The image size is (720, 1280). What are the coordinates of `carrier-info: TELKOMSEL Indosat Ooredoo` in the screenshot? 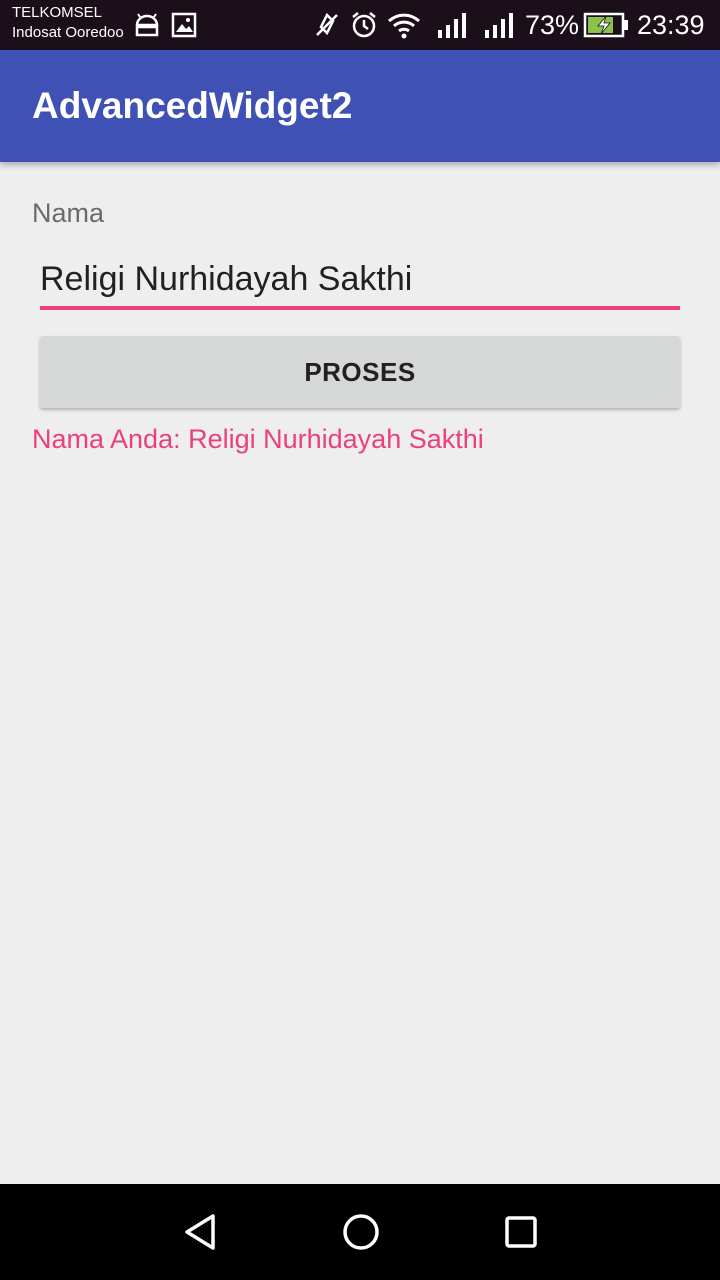 It's located at (68, 23).